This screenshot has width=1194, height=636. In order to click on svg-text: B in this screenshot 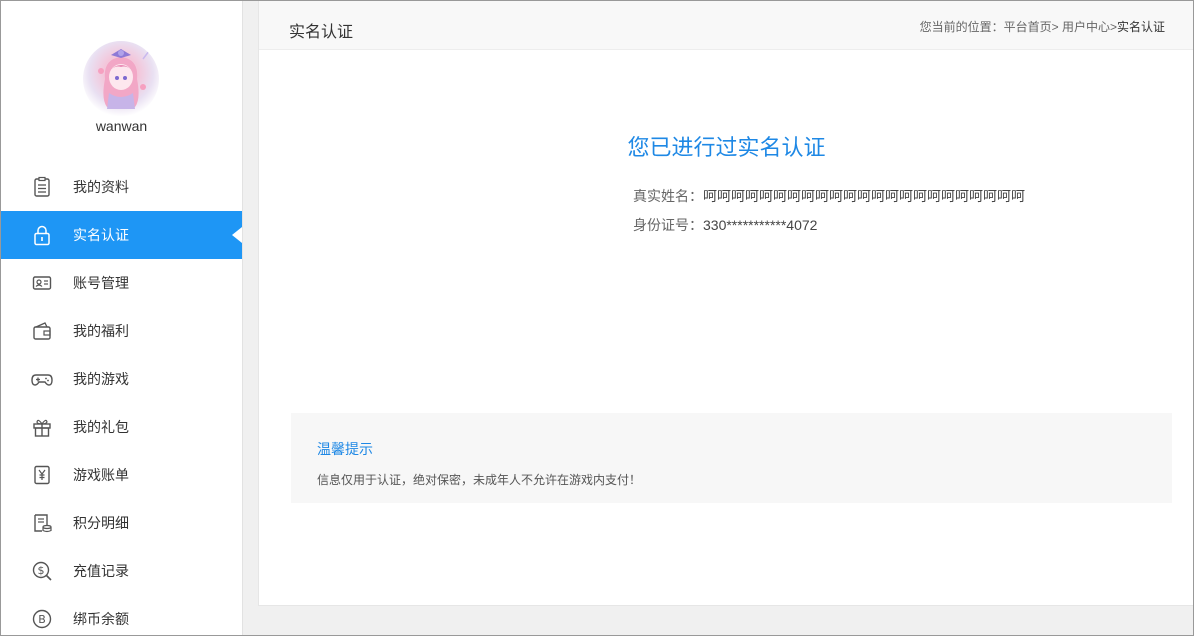, I will do `click(42, 619)`.